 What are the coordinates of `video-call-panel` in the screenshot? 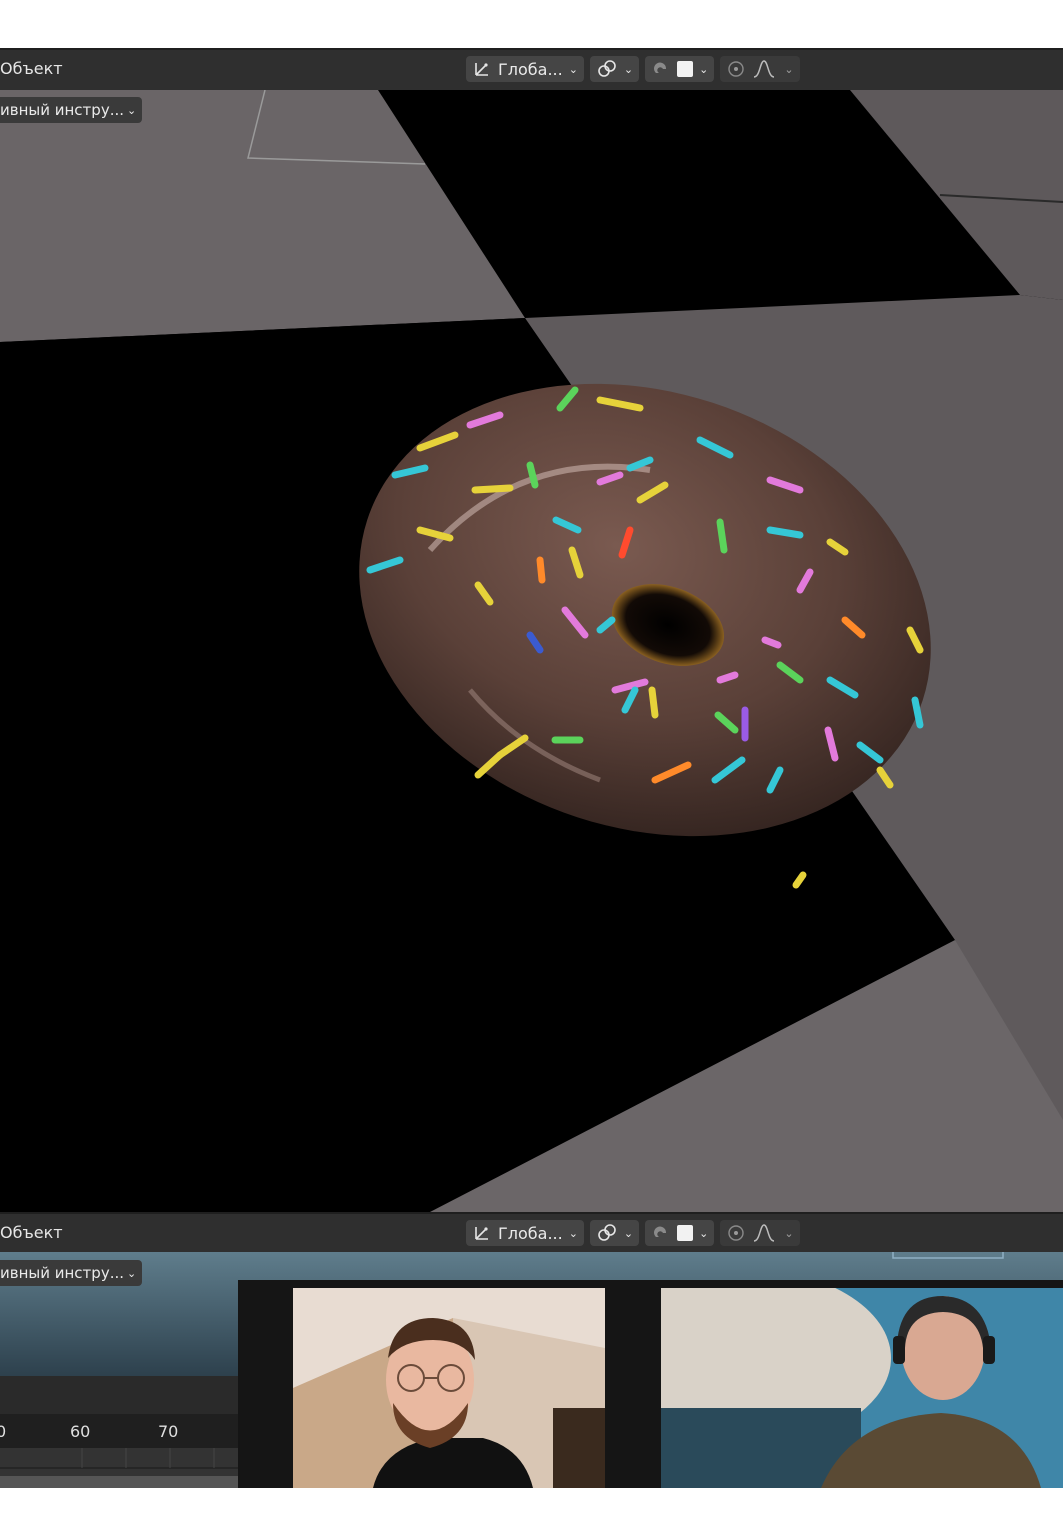 It's located at (650, 1384).